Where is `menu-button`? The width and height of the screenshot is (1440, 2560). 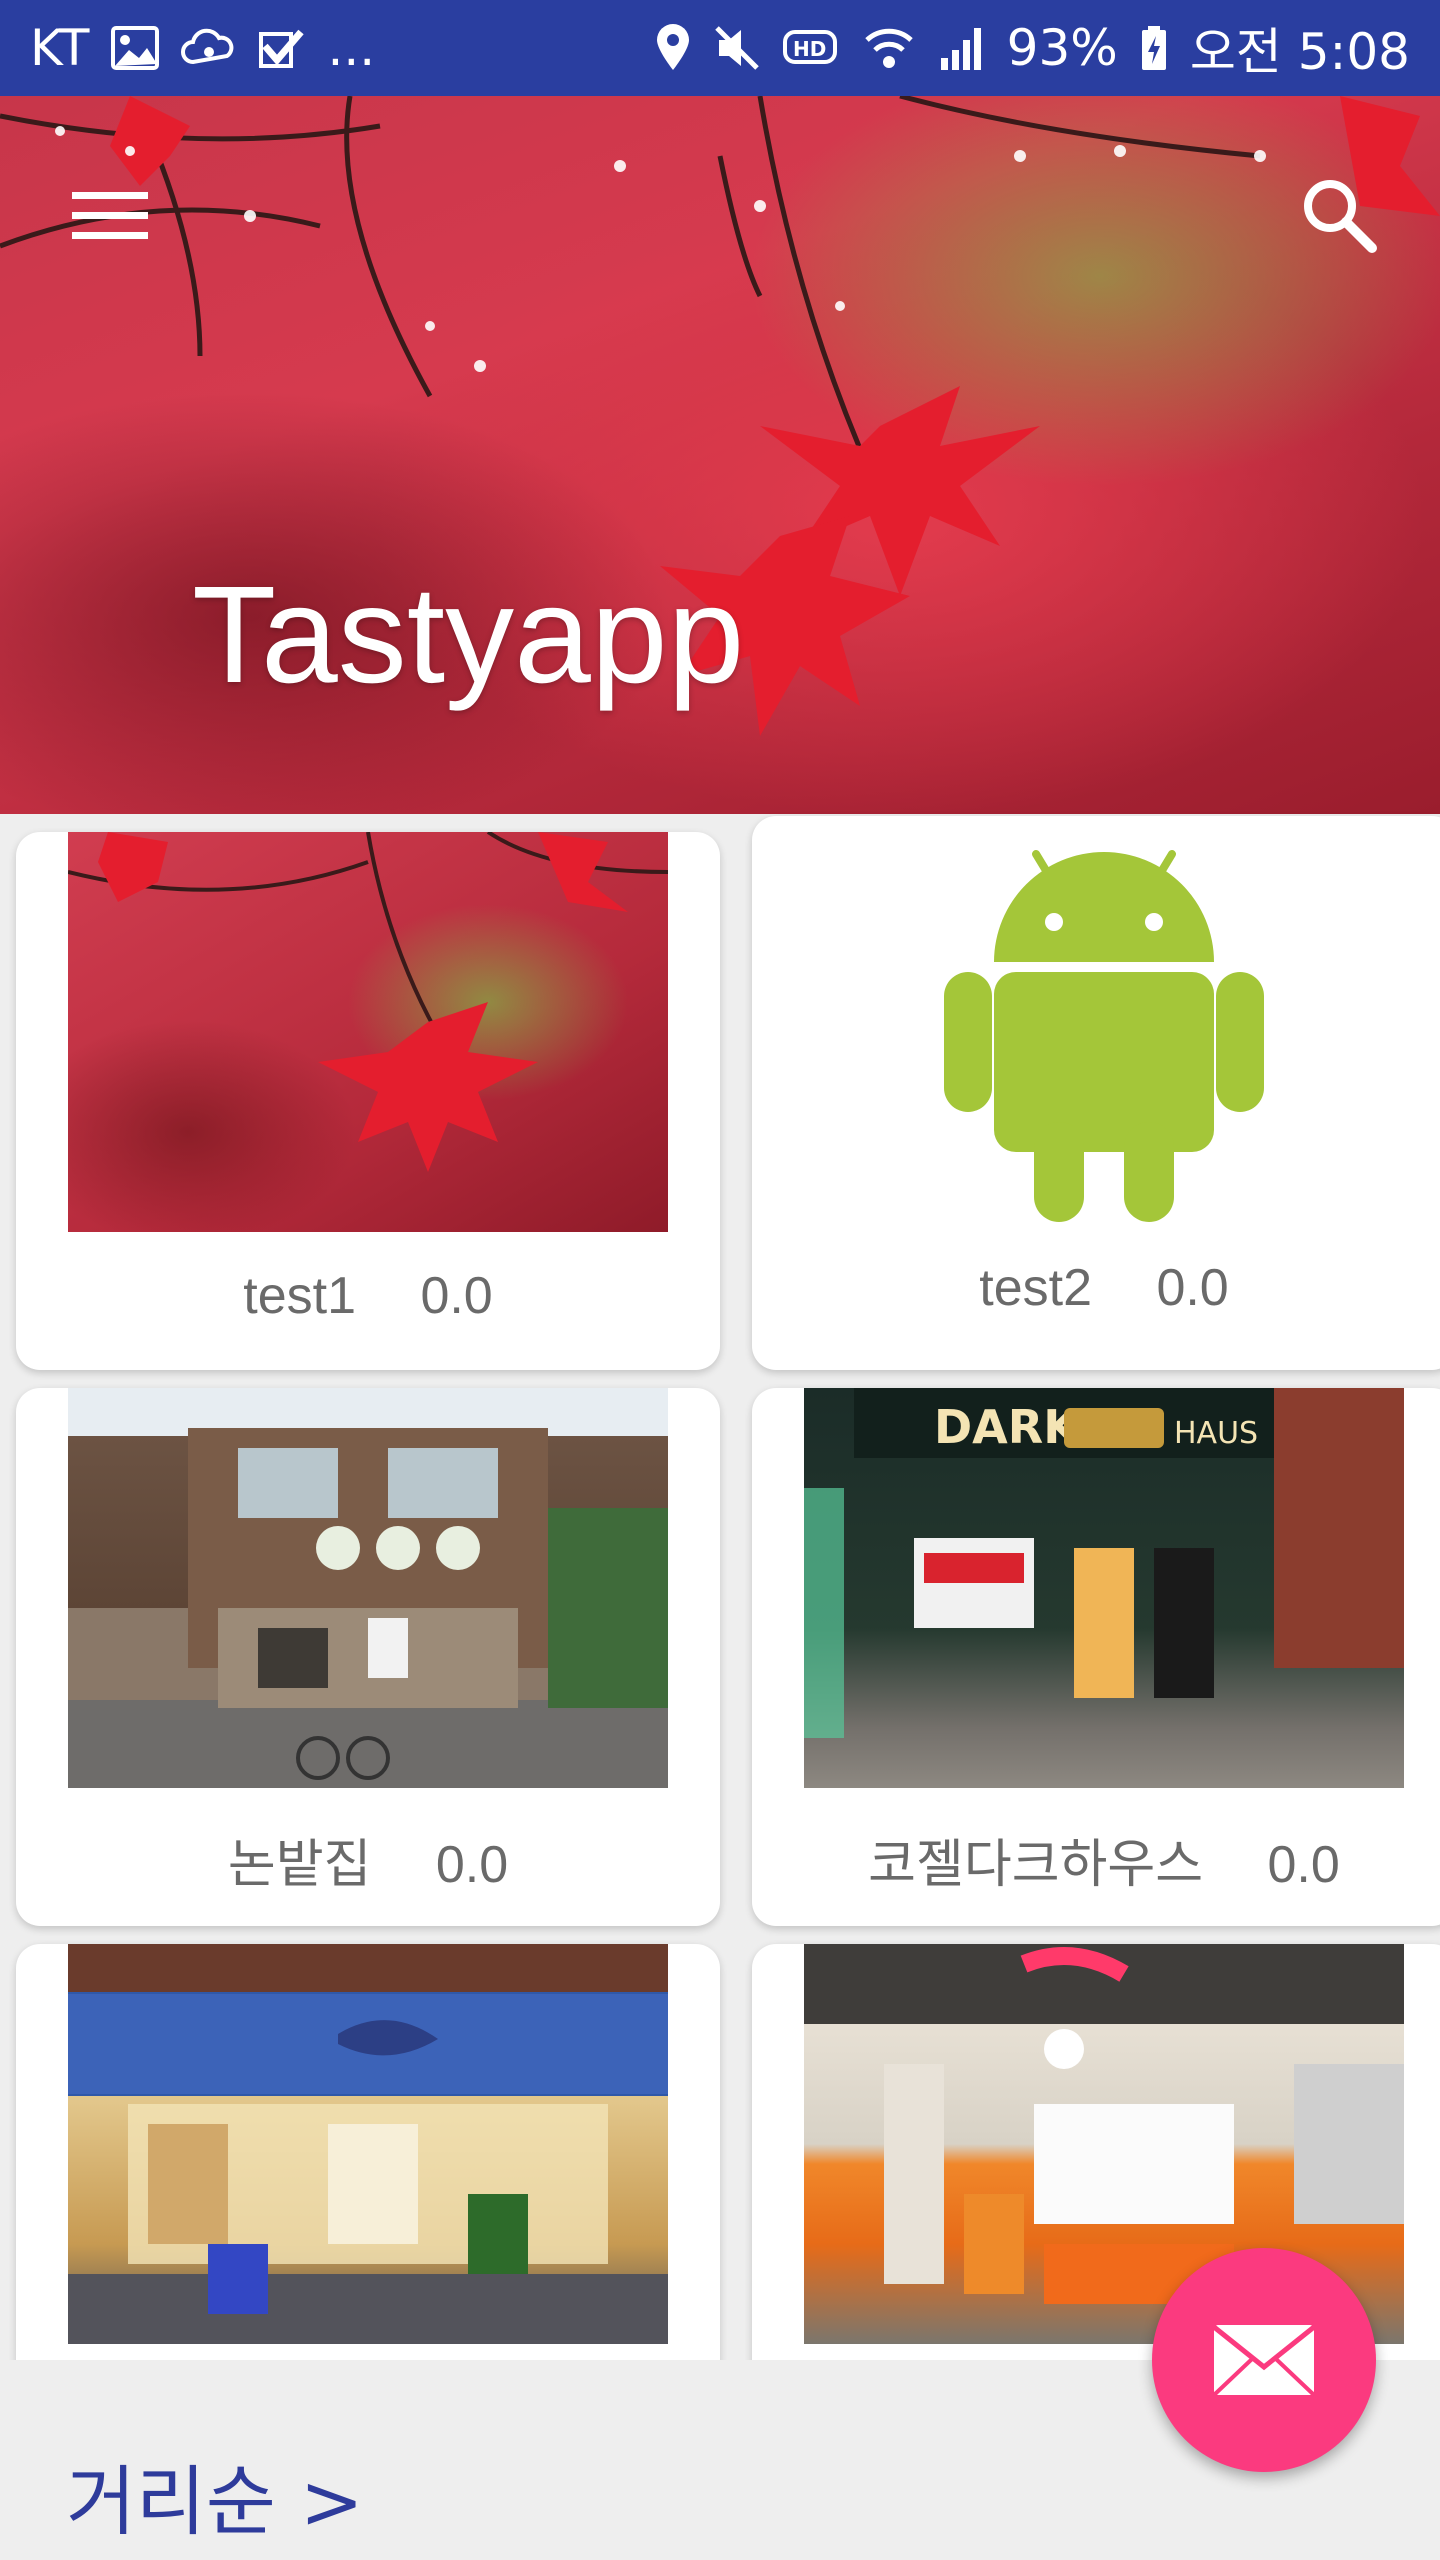
menu-button is located at coordinates (110, 216).